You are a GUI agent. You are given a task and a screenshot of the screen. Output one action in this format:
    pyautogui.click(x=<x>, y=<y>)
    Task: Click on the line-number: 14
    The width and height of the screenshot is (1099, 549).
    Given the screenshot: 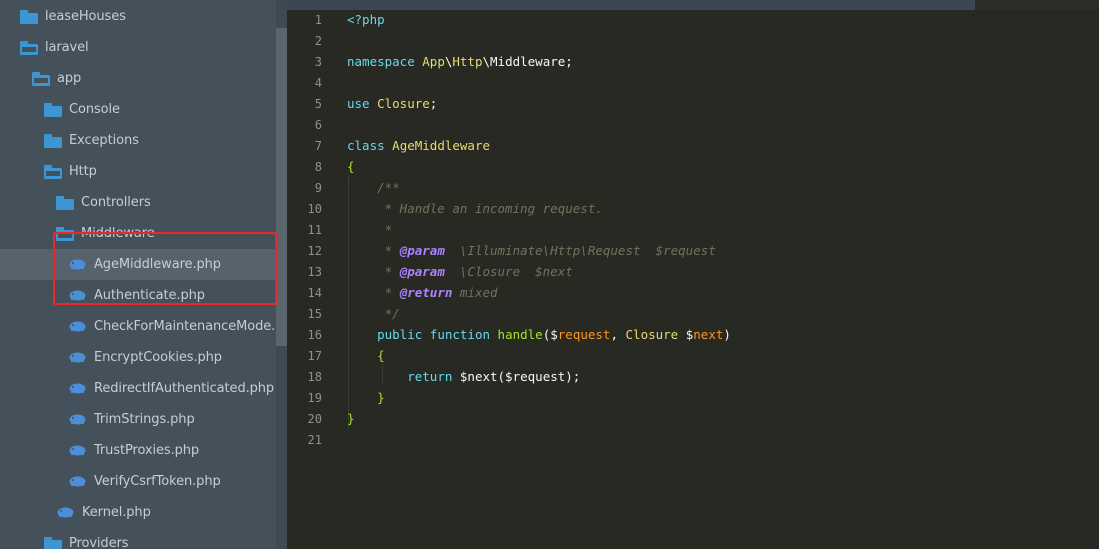 What is the action you would take?
    pyautogui.click(x=314, y=292)
    